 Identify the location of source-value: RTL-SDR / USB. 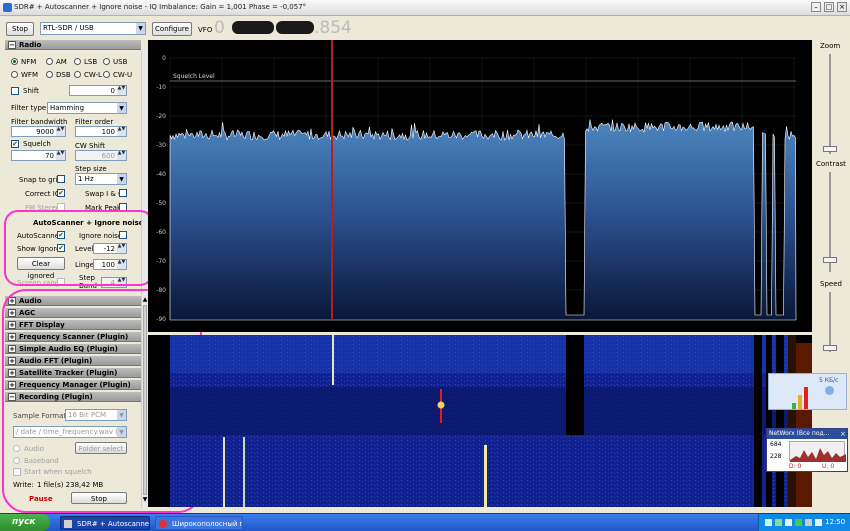
(68, 28).